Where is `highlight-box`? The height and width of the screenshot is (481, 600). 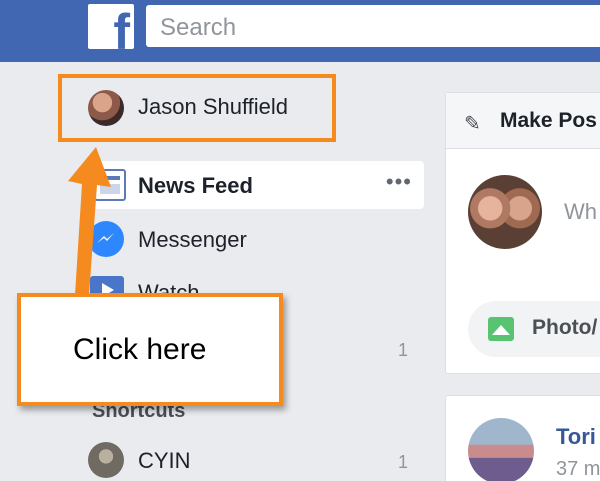 highlight-box is located at coordinates (197, 108).